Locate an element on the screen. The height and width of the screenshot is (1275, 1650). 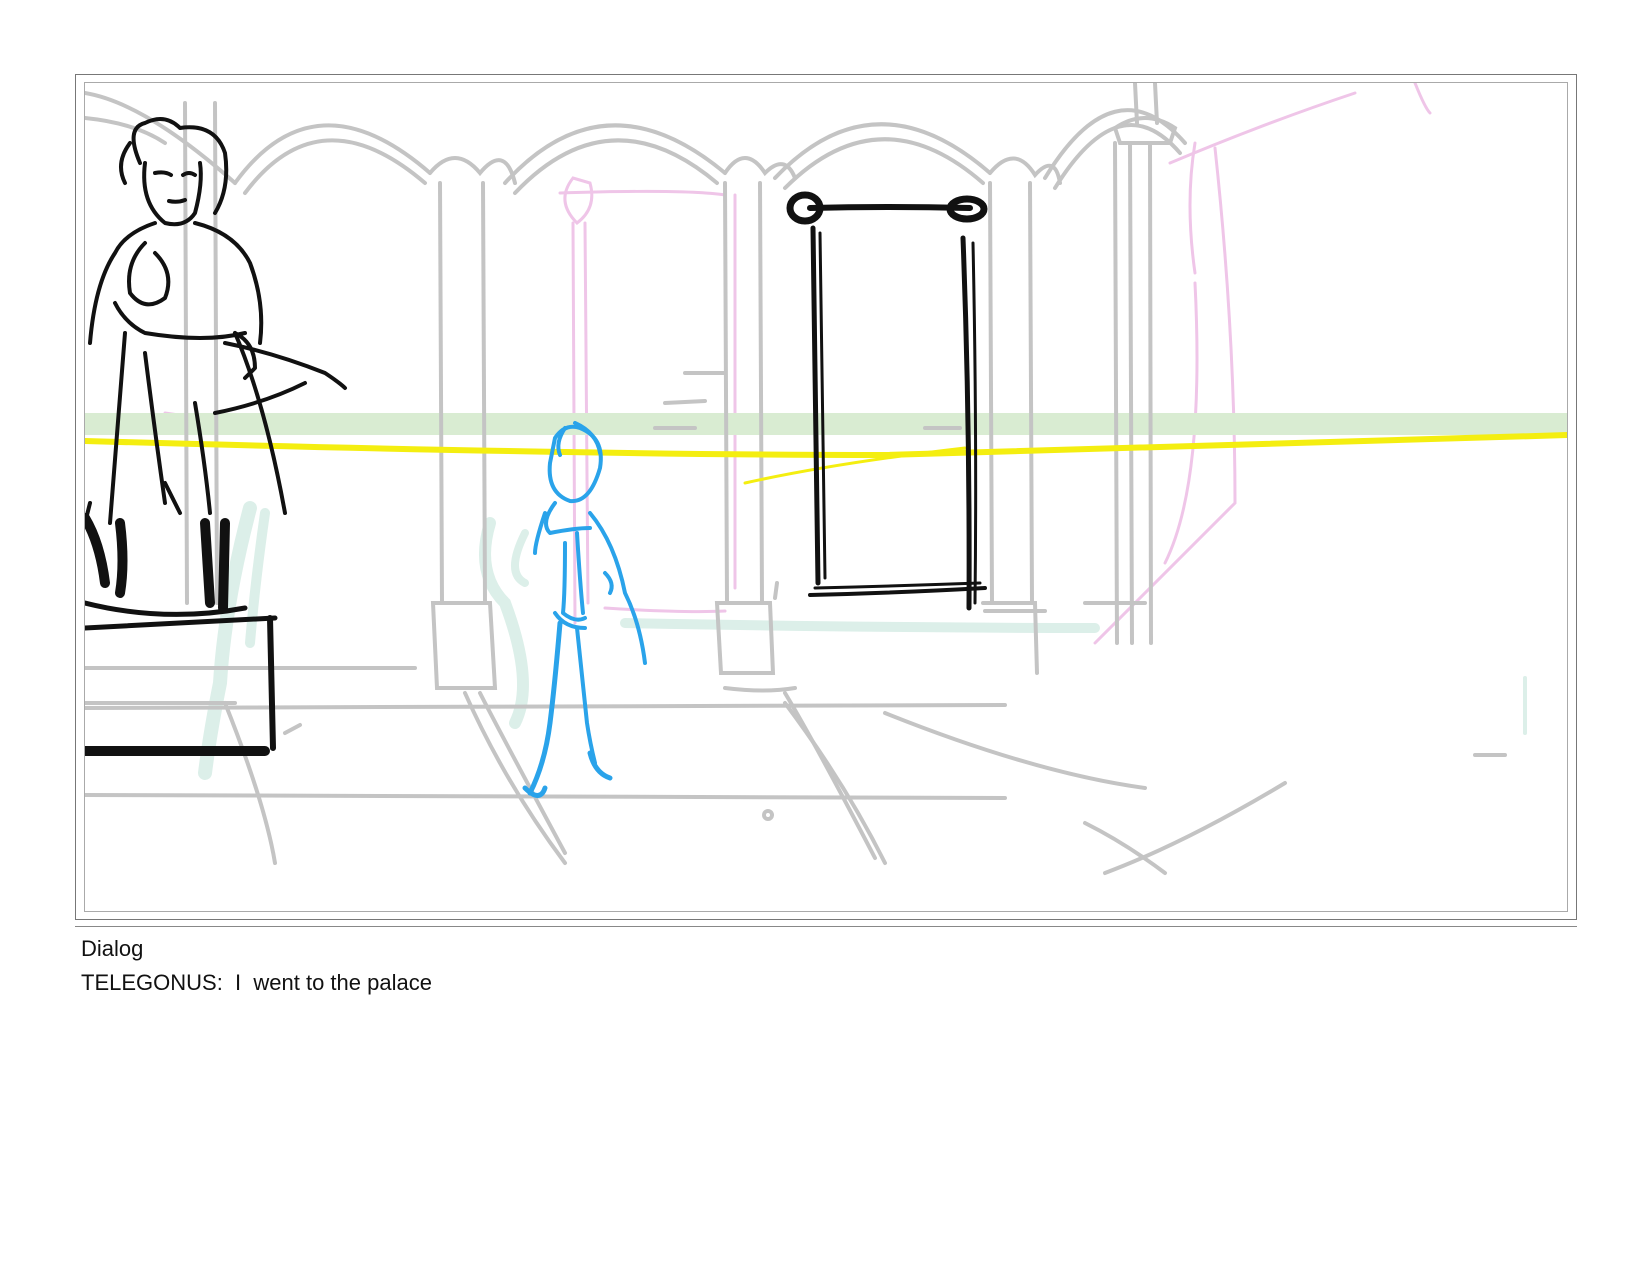
caption-divider is located at coordinates (826, 926).